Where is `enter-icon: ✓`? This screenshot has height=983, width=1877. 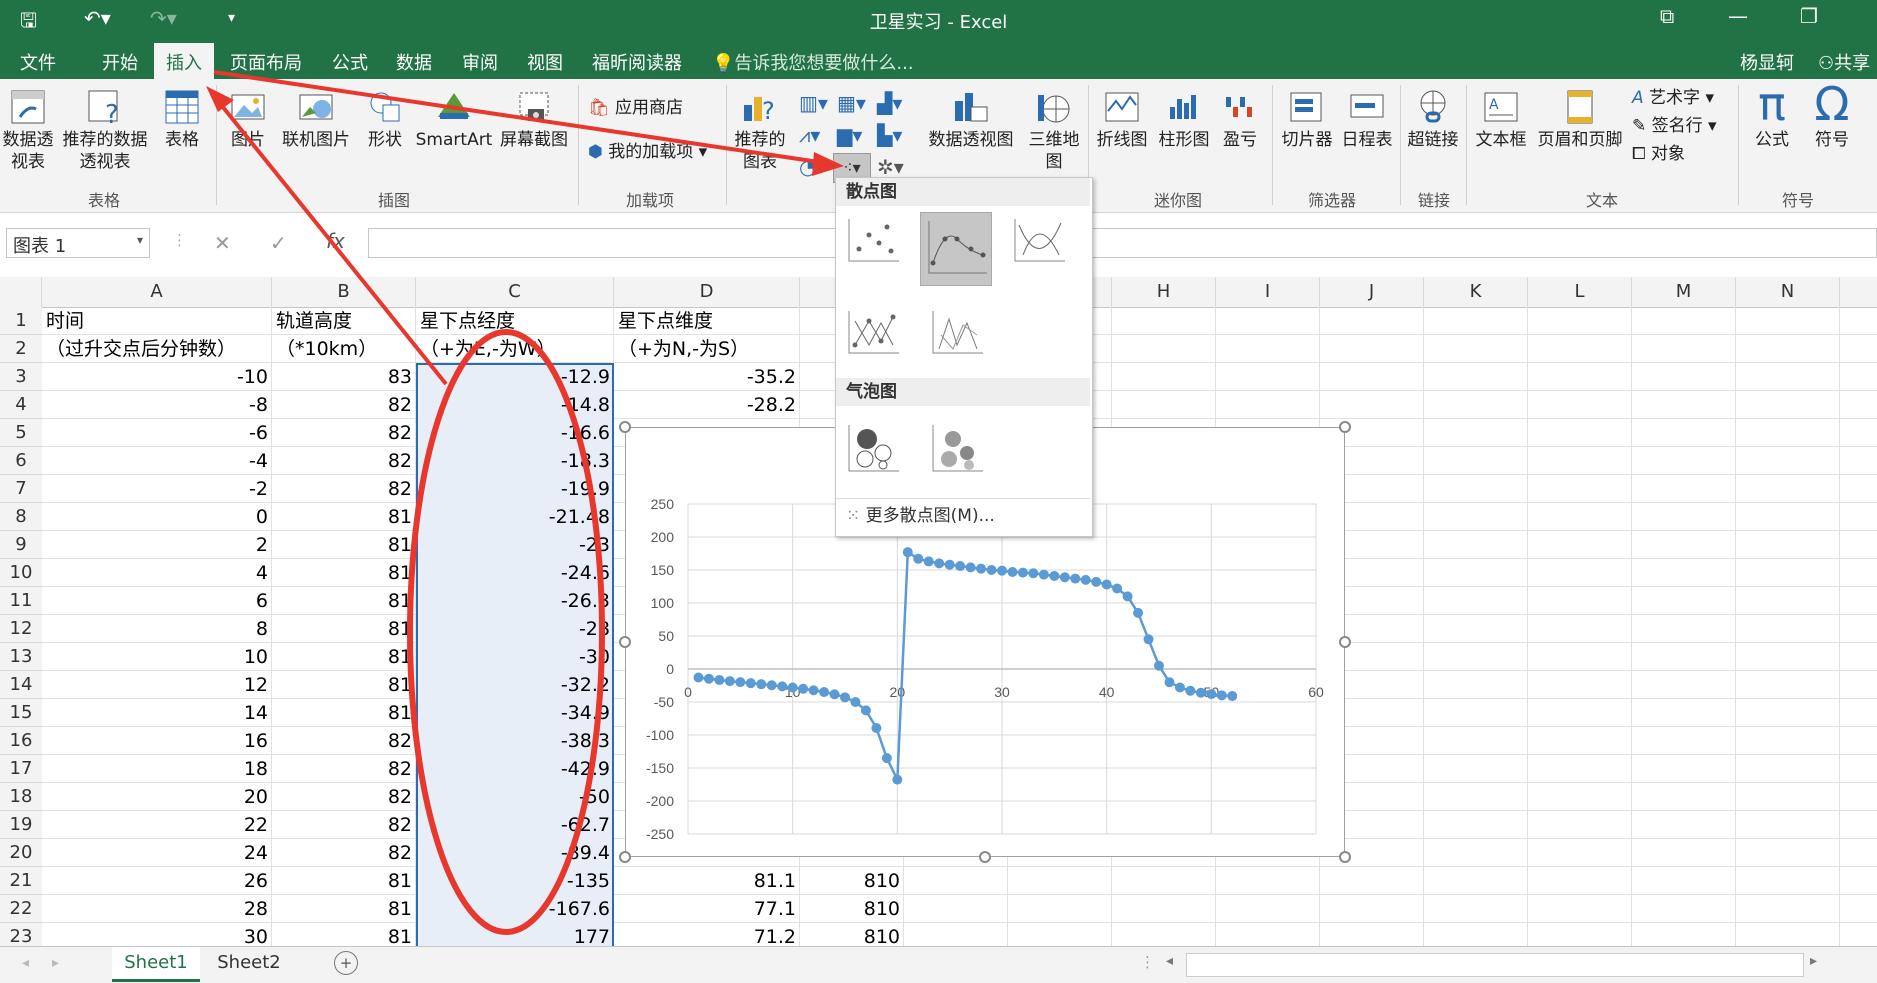 enter-icon: ✓ is located at coordinates (278, 243).